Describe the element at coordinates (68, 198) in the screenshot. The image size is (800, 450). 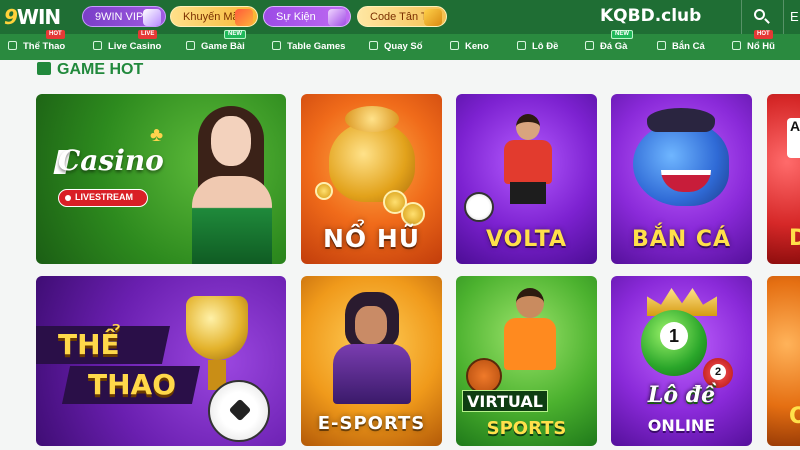
I see `live-dot-icon` at that location.